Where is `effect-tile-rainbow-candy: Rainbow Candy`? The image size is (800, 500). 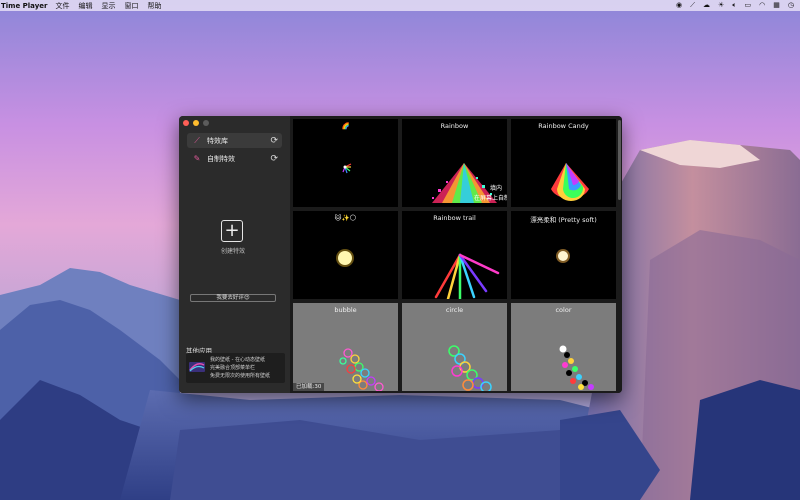
effect-tile-rainbow-candy: Rainbow Candy is located at coordinates (563, 163).